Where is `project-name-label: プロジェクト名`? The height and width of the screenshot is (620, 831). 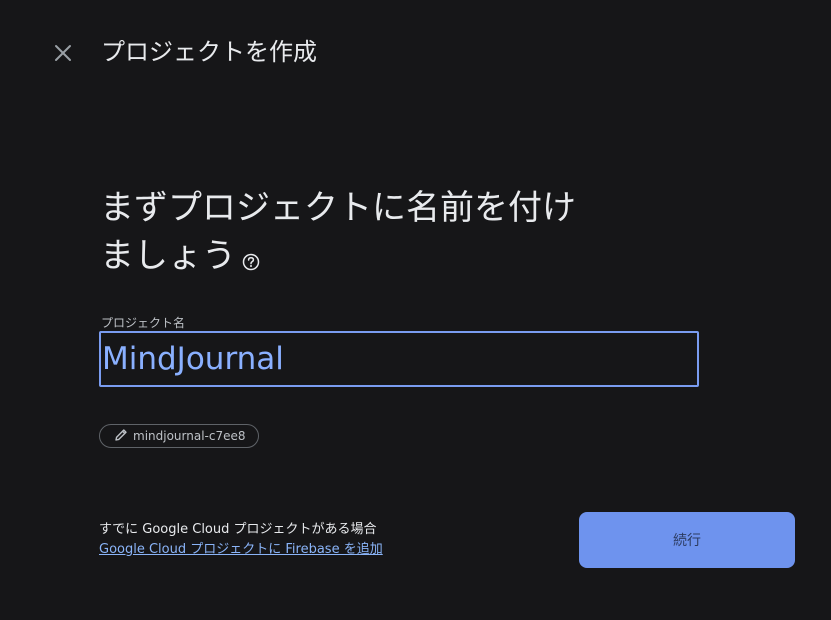
project-name-label: プロジェクト名 is located at coordinates (143, 323).